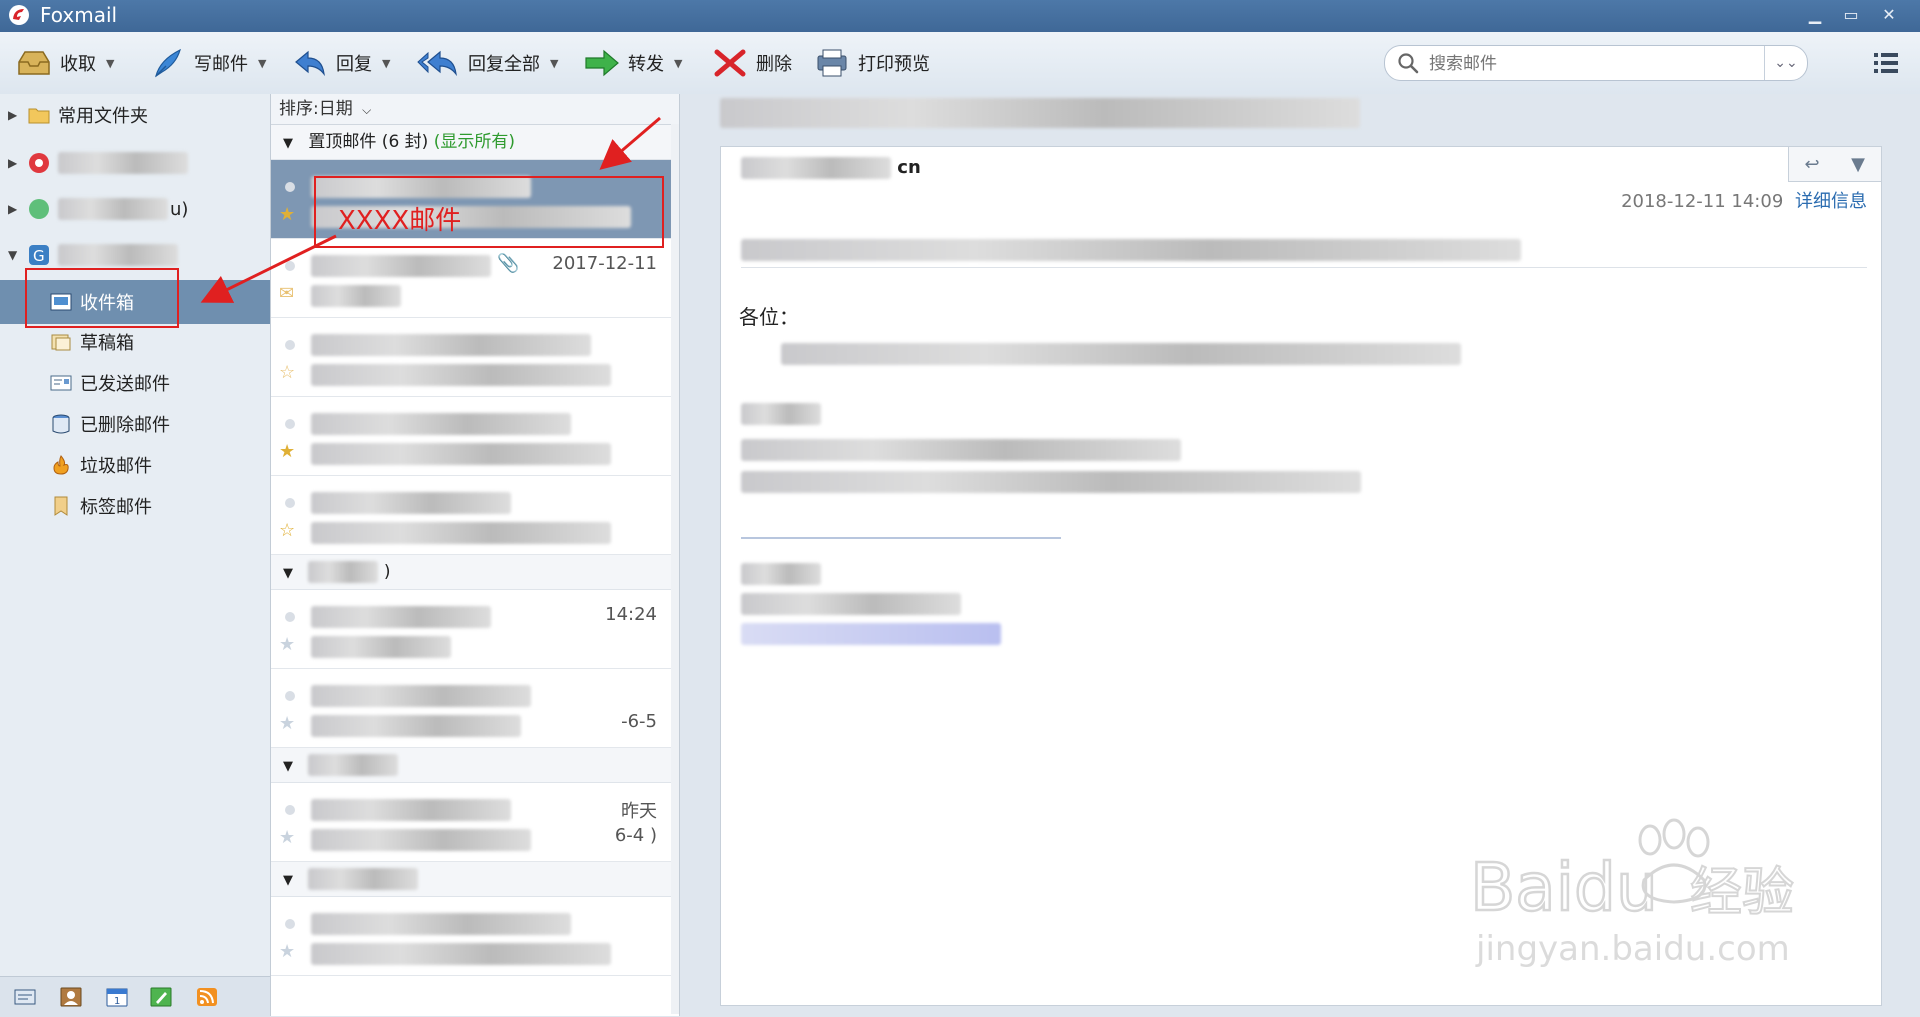 The height and width of the screenshot is (1017, 1920). What do you see at coordinates (61, 506) in the screenshot?
I see `tag-icon` at bounding box center [61, 506].